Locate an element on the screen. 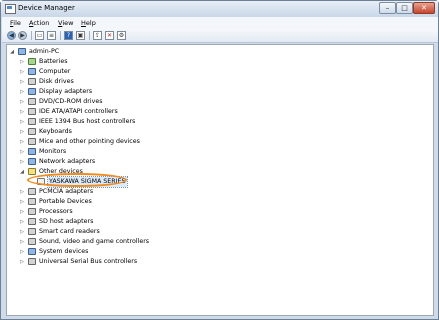 Image resolution: width=439 pixels, height=320 pixels. tree-item-mice: ▷ Mice and other pointing devices is located at coordinates (169, 142).